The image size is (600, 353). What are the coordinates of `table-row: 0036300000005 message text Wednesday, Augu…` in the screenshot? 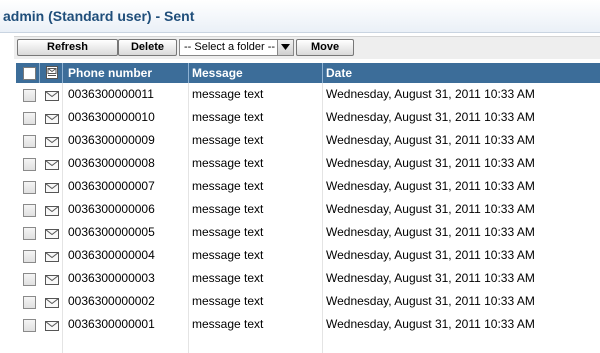 It's located at (308, 232).